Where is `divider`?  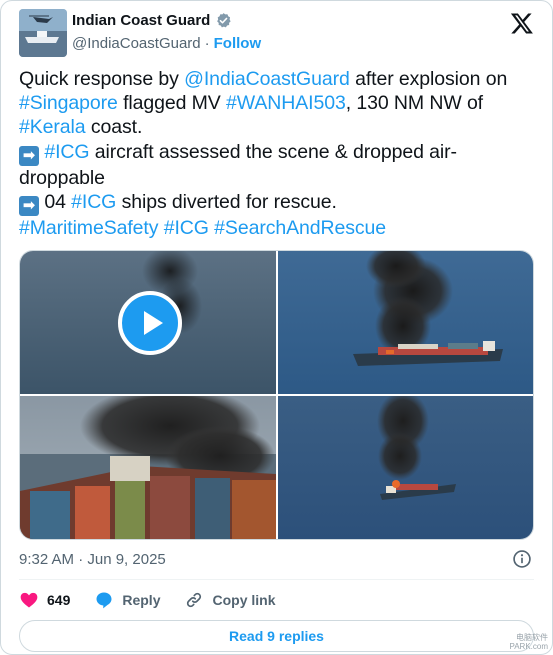
divider is located at coordinates (276, 579).